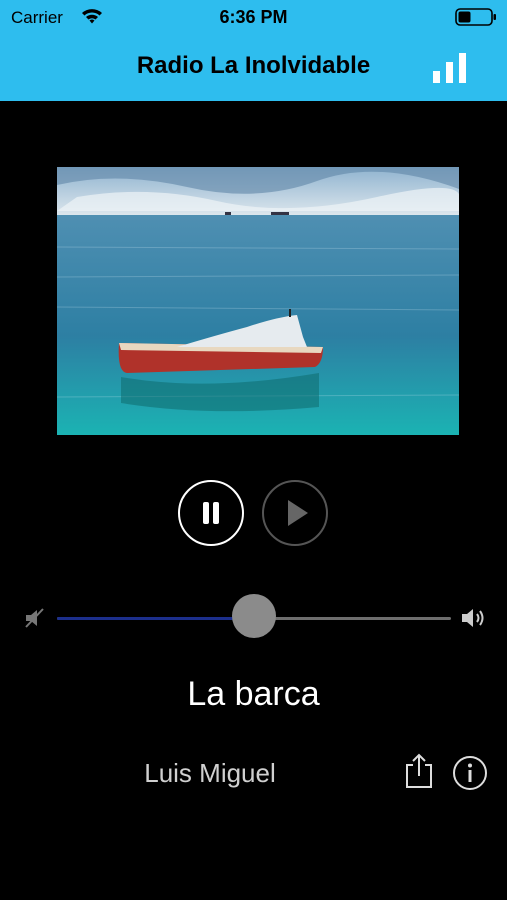 This screenshot has width=507, height=900. What do you see at coordinates (253, 694) in the screenshot?
I see `song-title: La barca` at bounding box center [253, 694].